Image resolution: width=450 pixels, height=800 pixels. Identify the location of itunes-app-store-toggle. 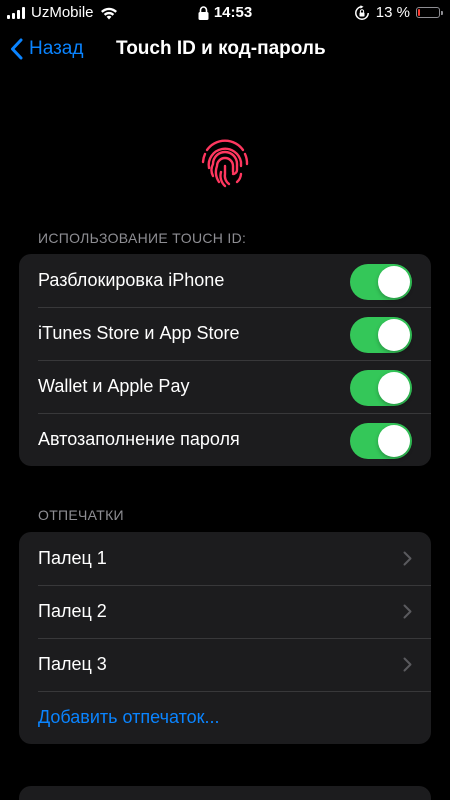
(381, 335).